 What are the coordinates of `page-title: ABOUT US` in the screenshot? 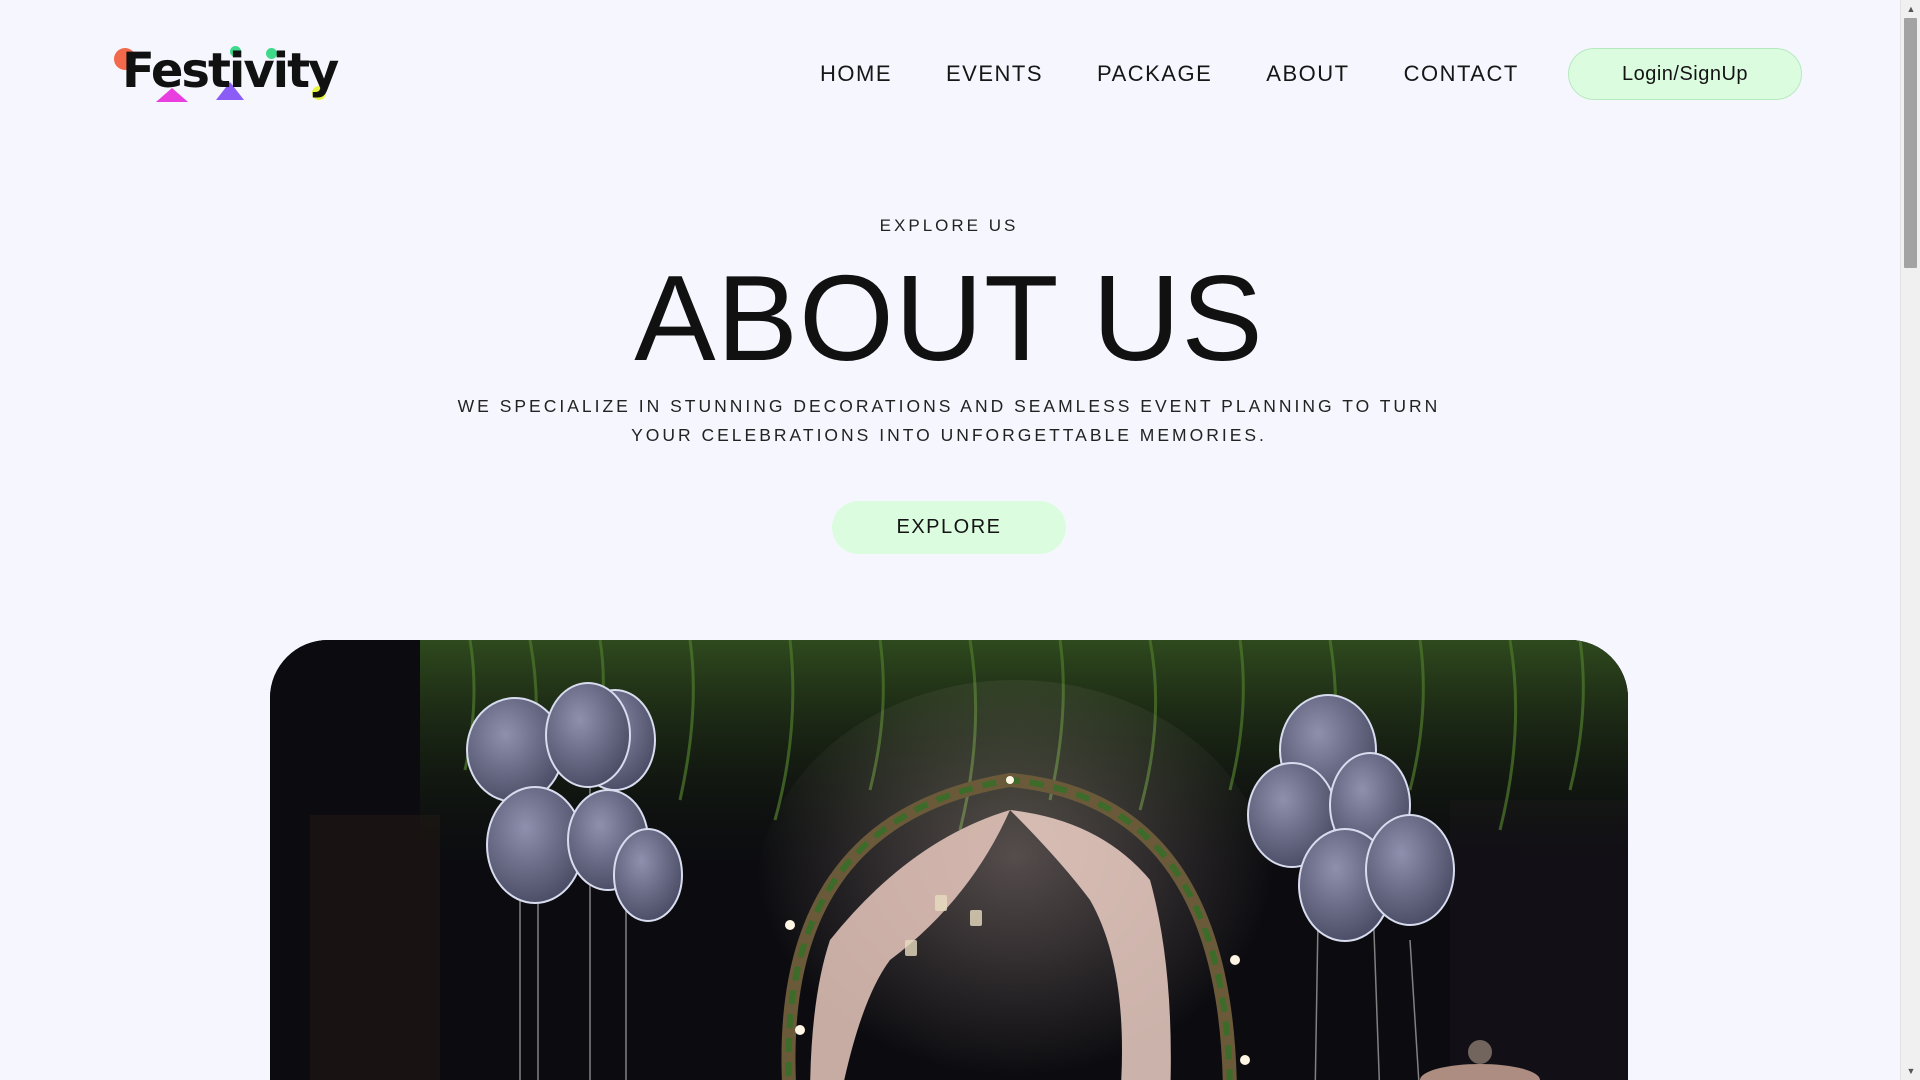 It's located at (949, 318).